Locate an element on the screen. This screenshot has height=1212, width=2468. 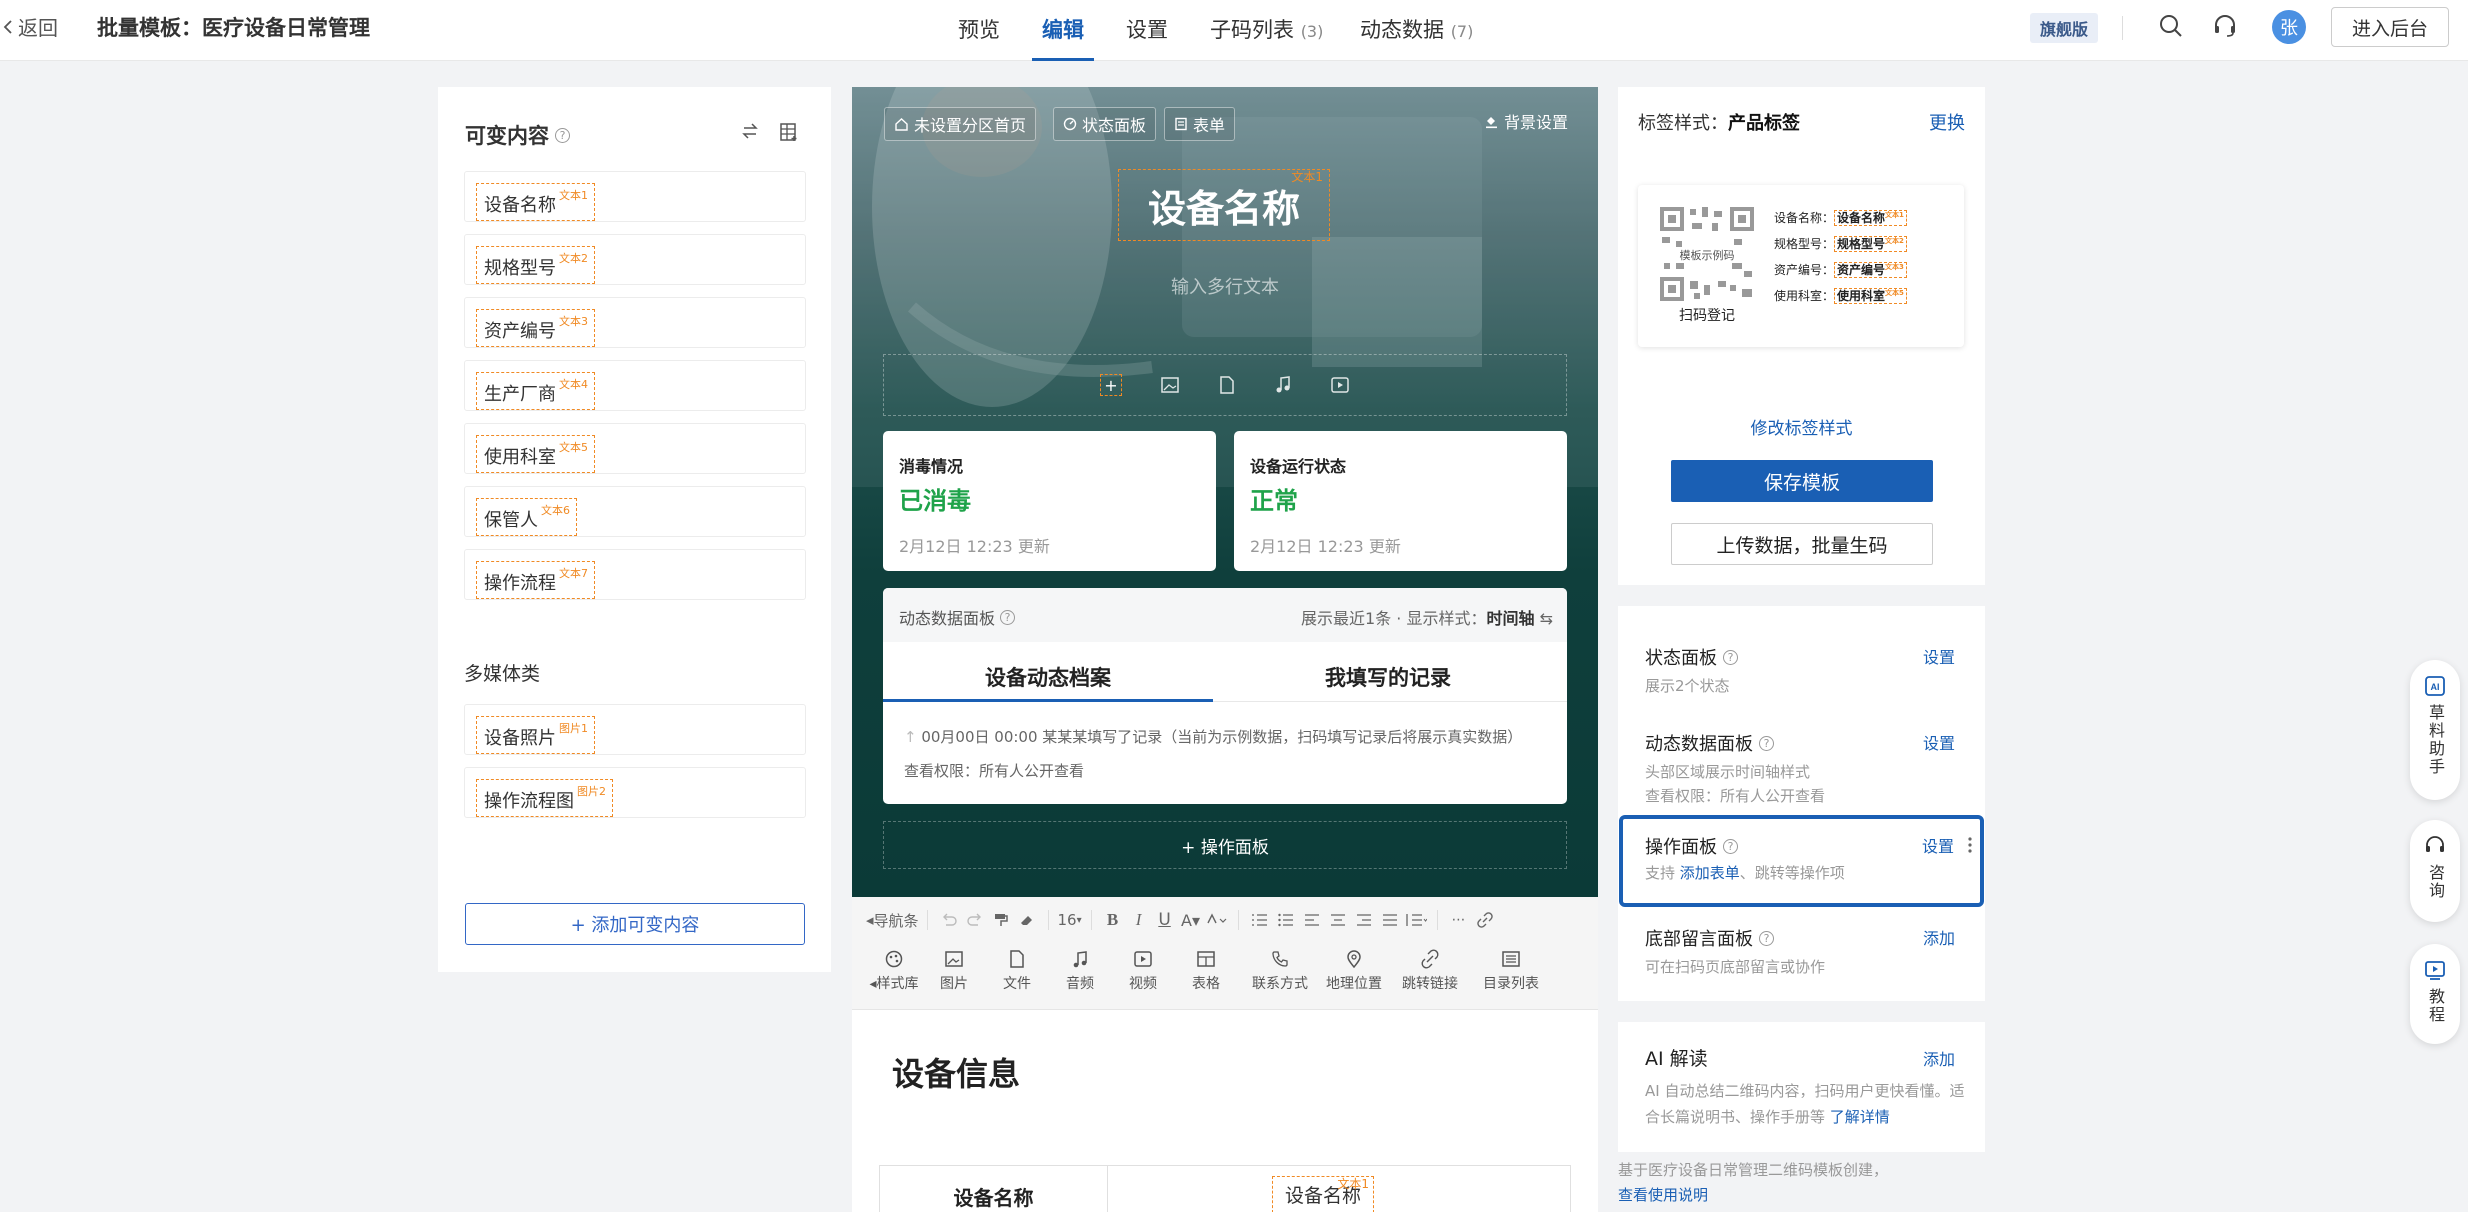
variable-item: 规格型号 文本2 is located at coordinates (635, 259).